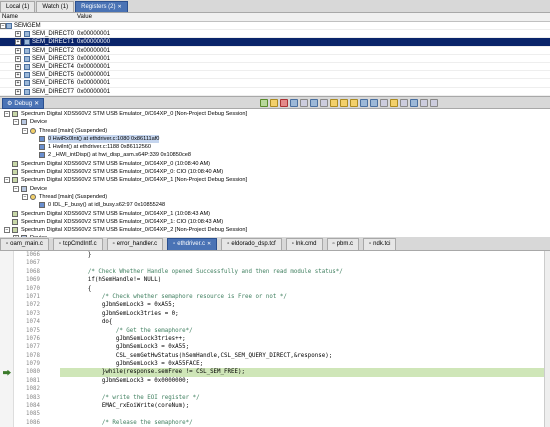  I want to click on register-row: + SEM_DIRECT7 0x00000001, so click(275, 92).